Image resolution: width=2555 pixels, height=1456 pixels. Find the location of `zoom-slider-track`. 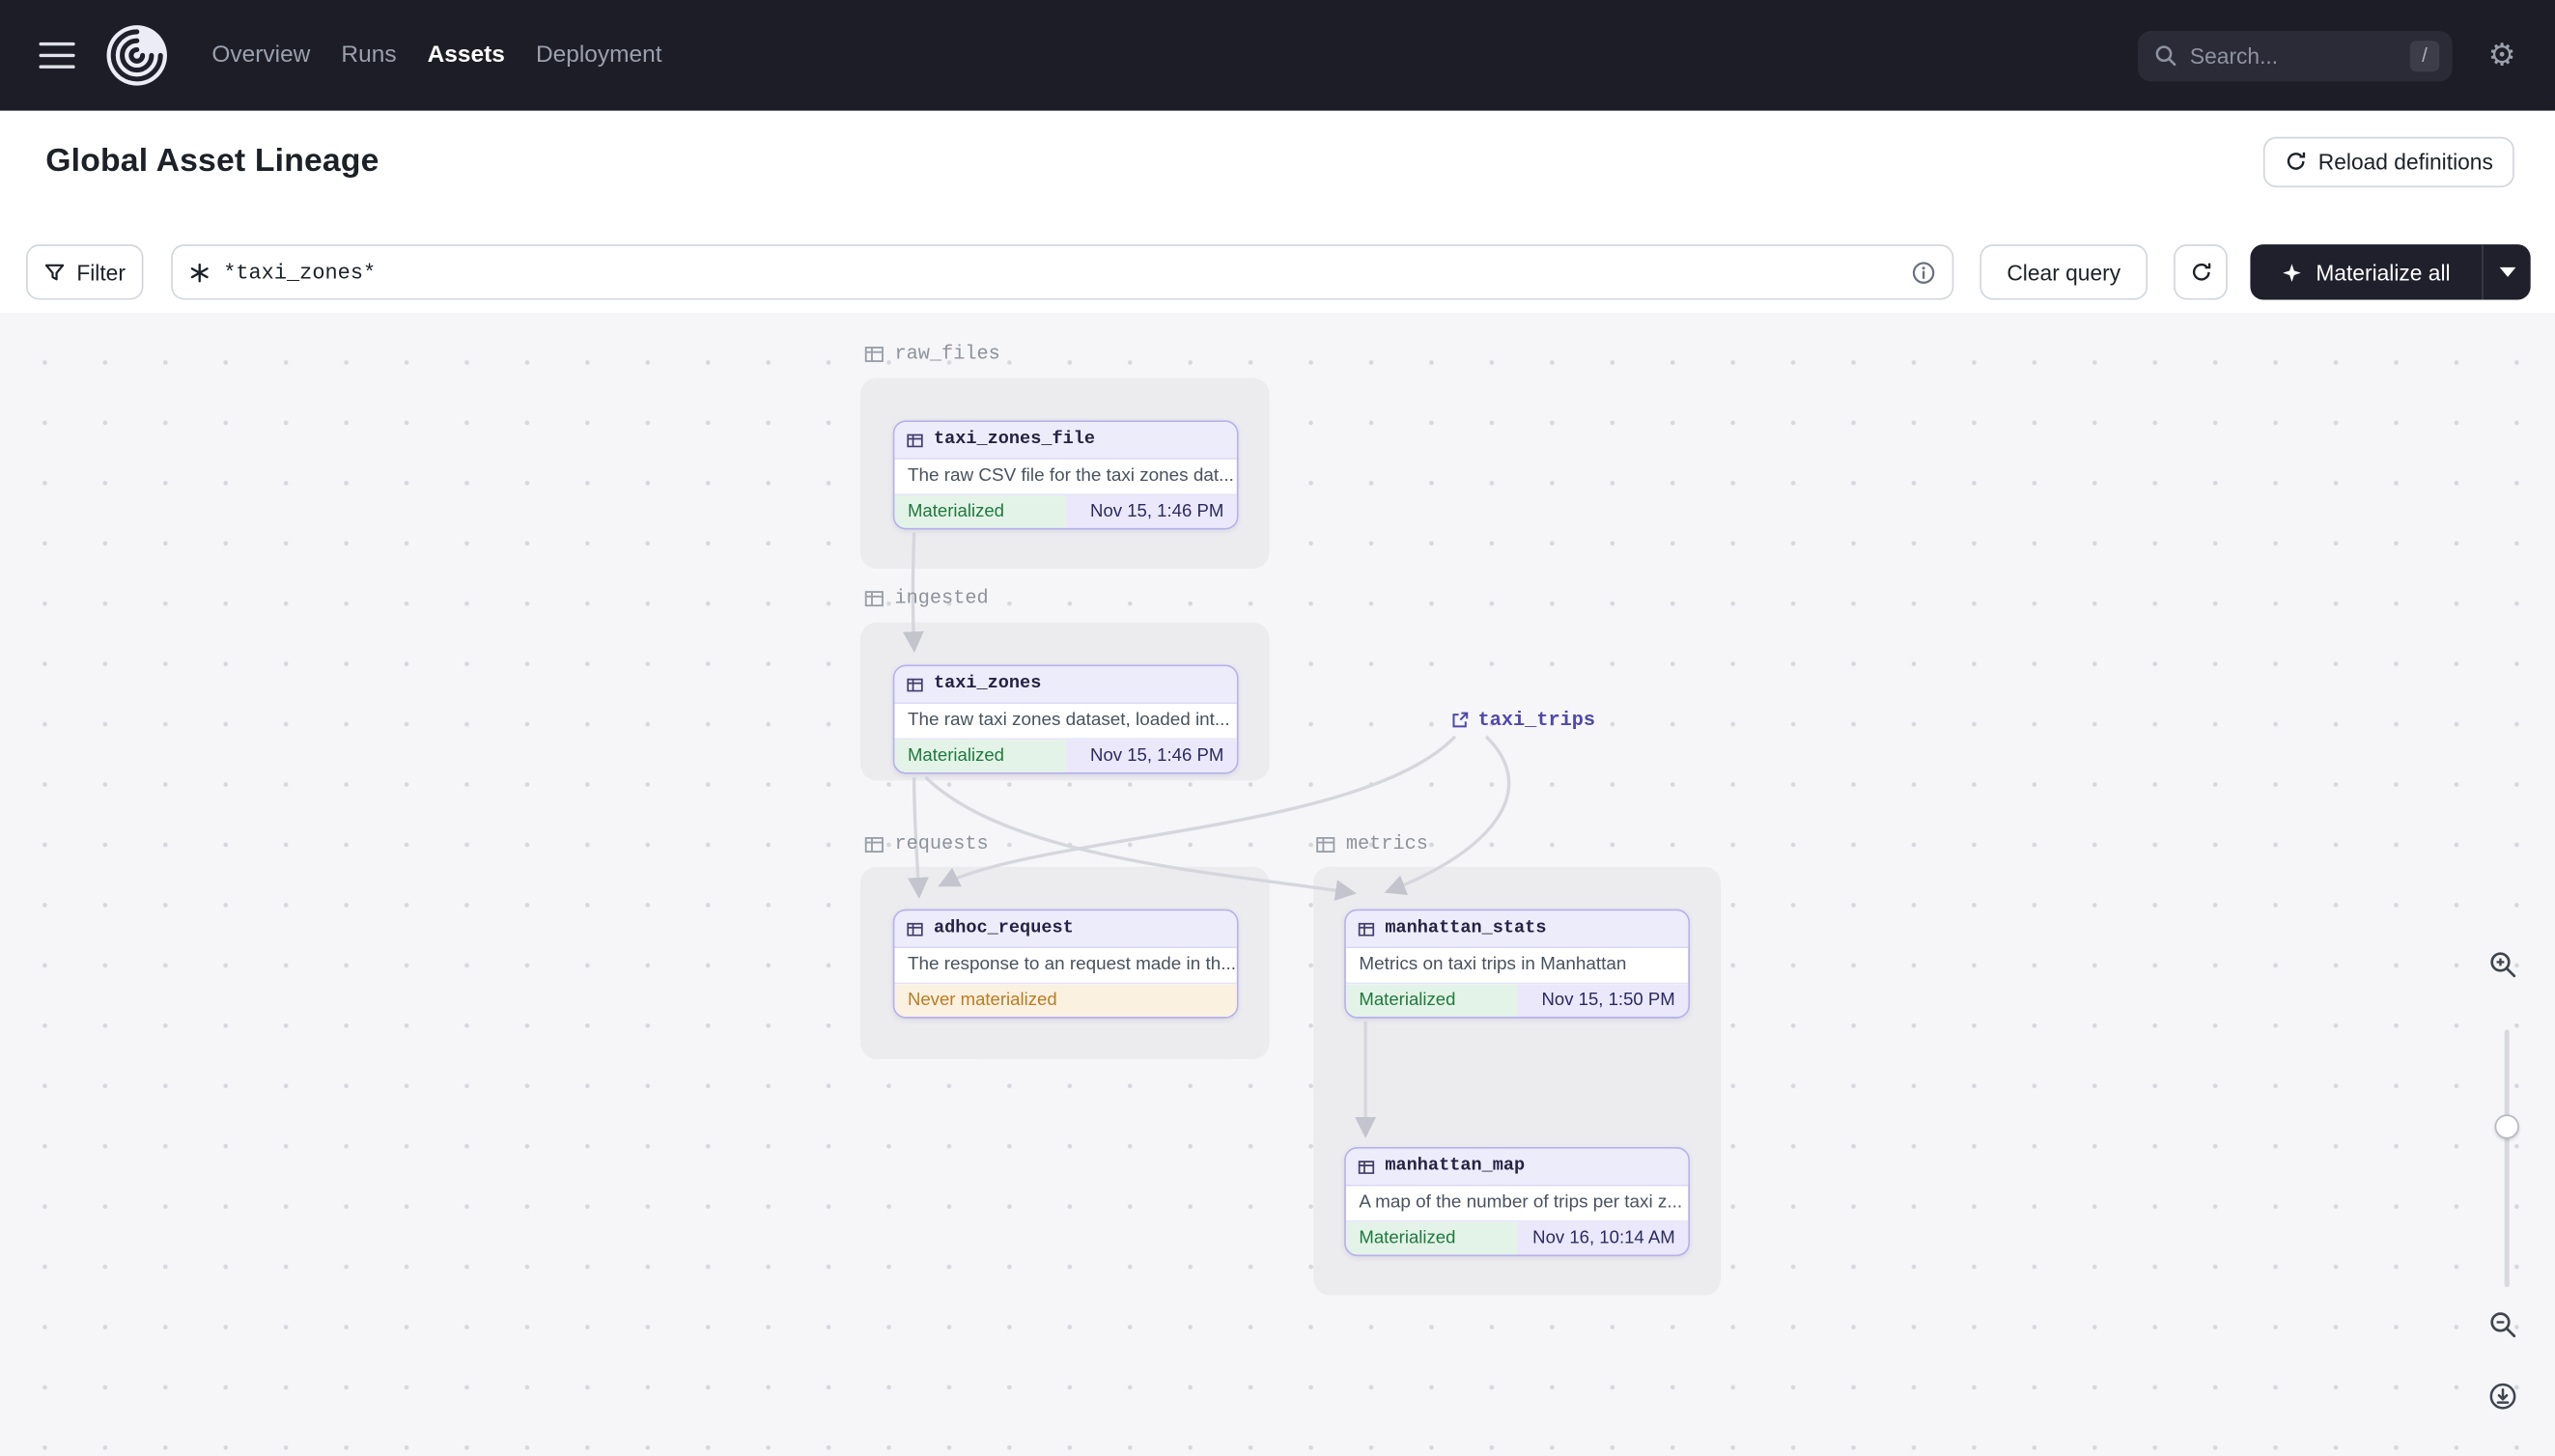

zoom-slider-track is located at coordinates (2507, 1158).